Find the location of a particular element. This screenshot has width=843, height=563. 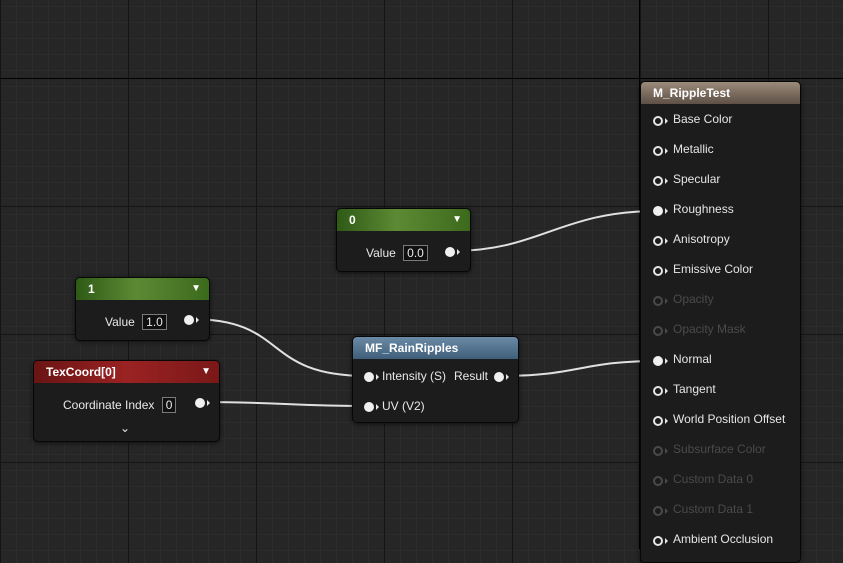

input-pin-world-position-offset is located at coordinates (658, 421).